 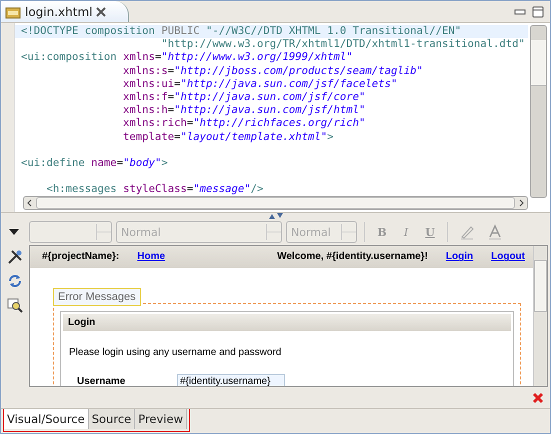 I want to click on view-tab: Source, so click(x=112, y=419).